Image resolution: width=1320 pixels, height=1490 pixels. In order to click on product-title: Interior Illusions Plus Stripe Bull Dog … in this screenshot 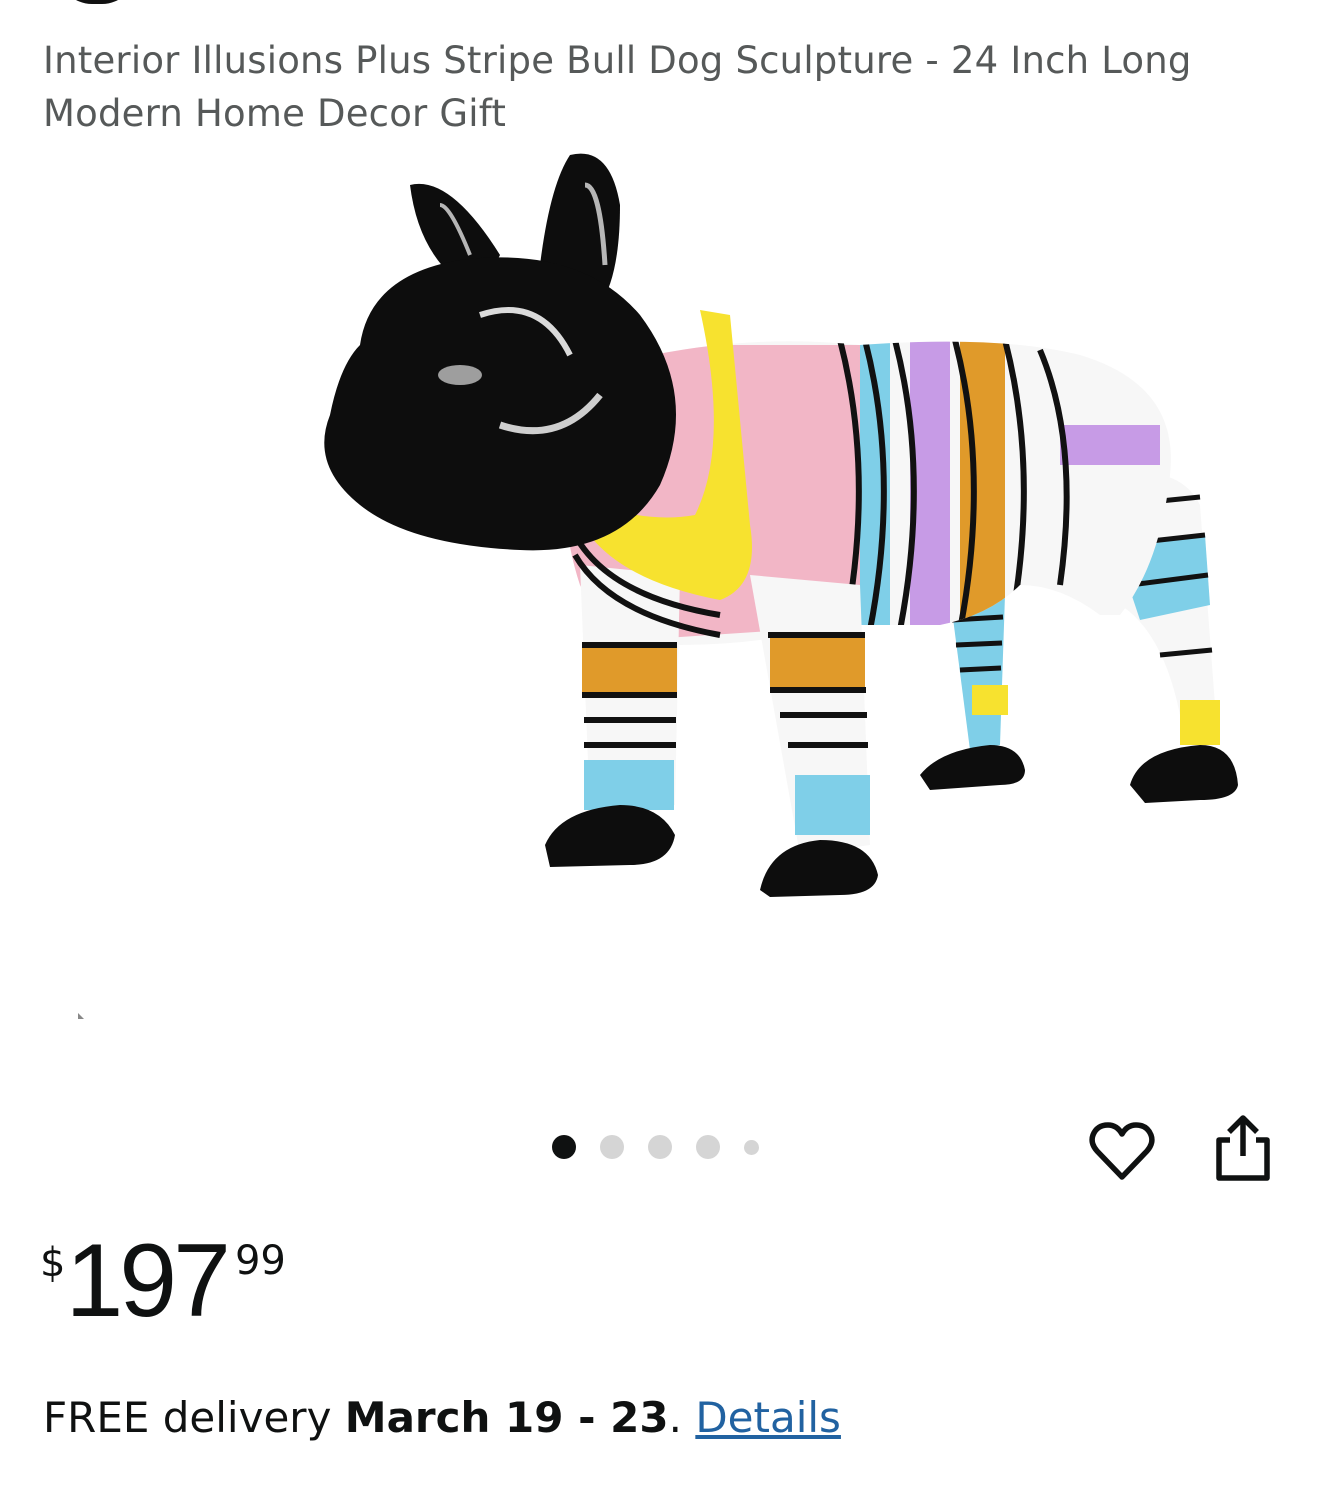, I will do `click(617, 87)`.